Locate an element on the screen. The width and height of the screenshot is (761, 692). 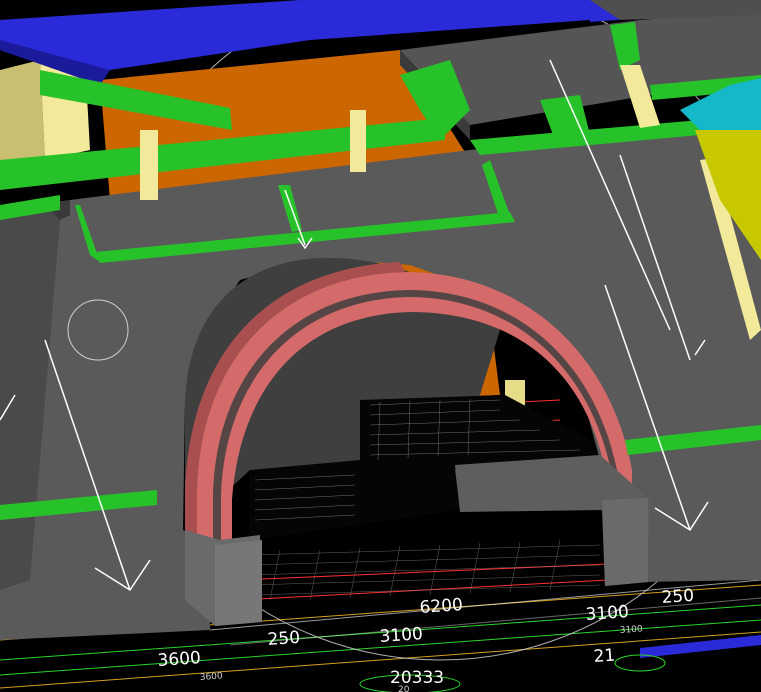
dimension-3100-right: 3100 is located at coordinates (607, 613).